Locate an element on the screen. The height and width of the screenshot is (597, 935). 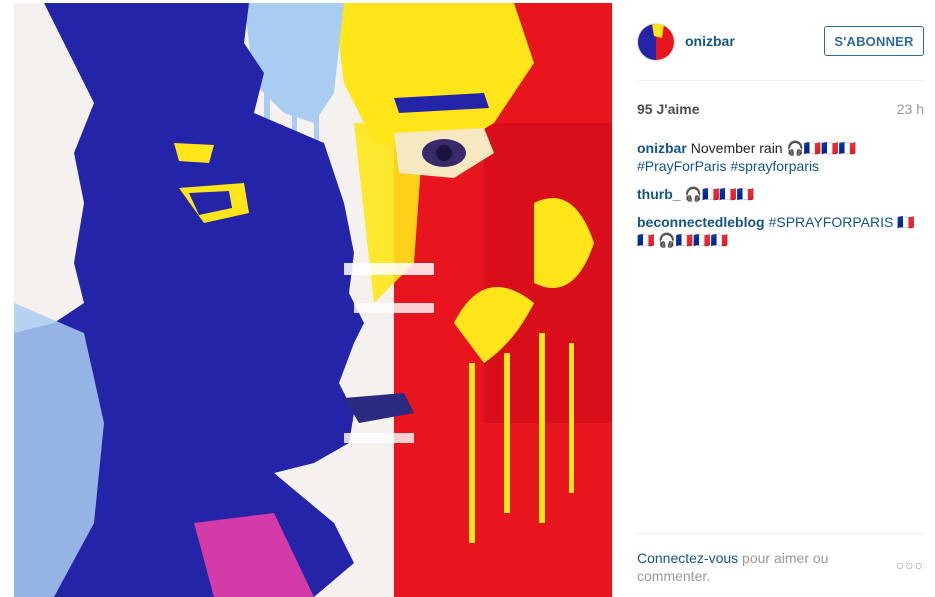
comment-username: onizbar is located at coordinates (662, 148).